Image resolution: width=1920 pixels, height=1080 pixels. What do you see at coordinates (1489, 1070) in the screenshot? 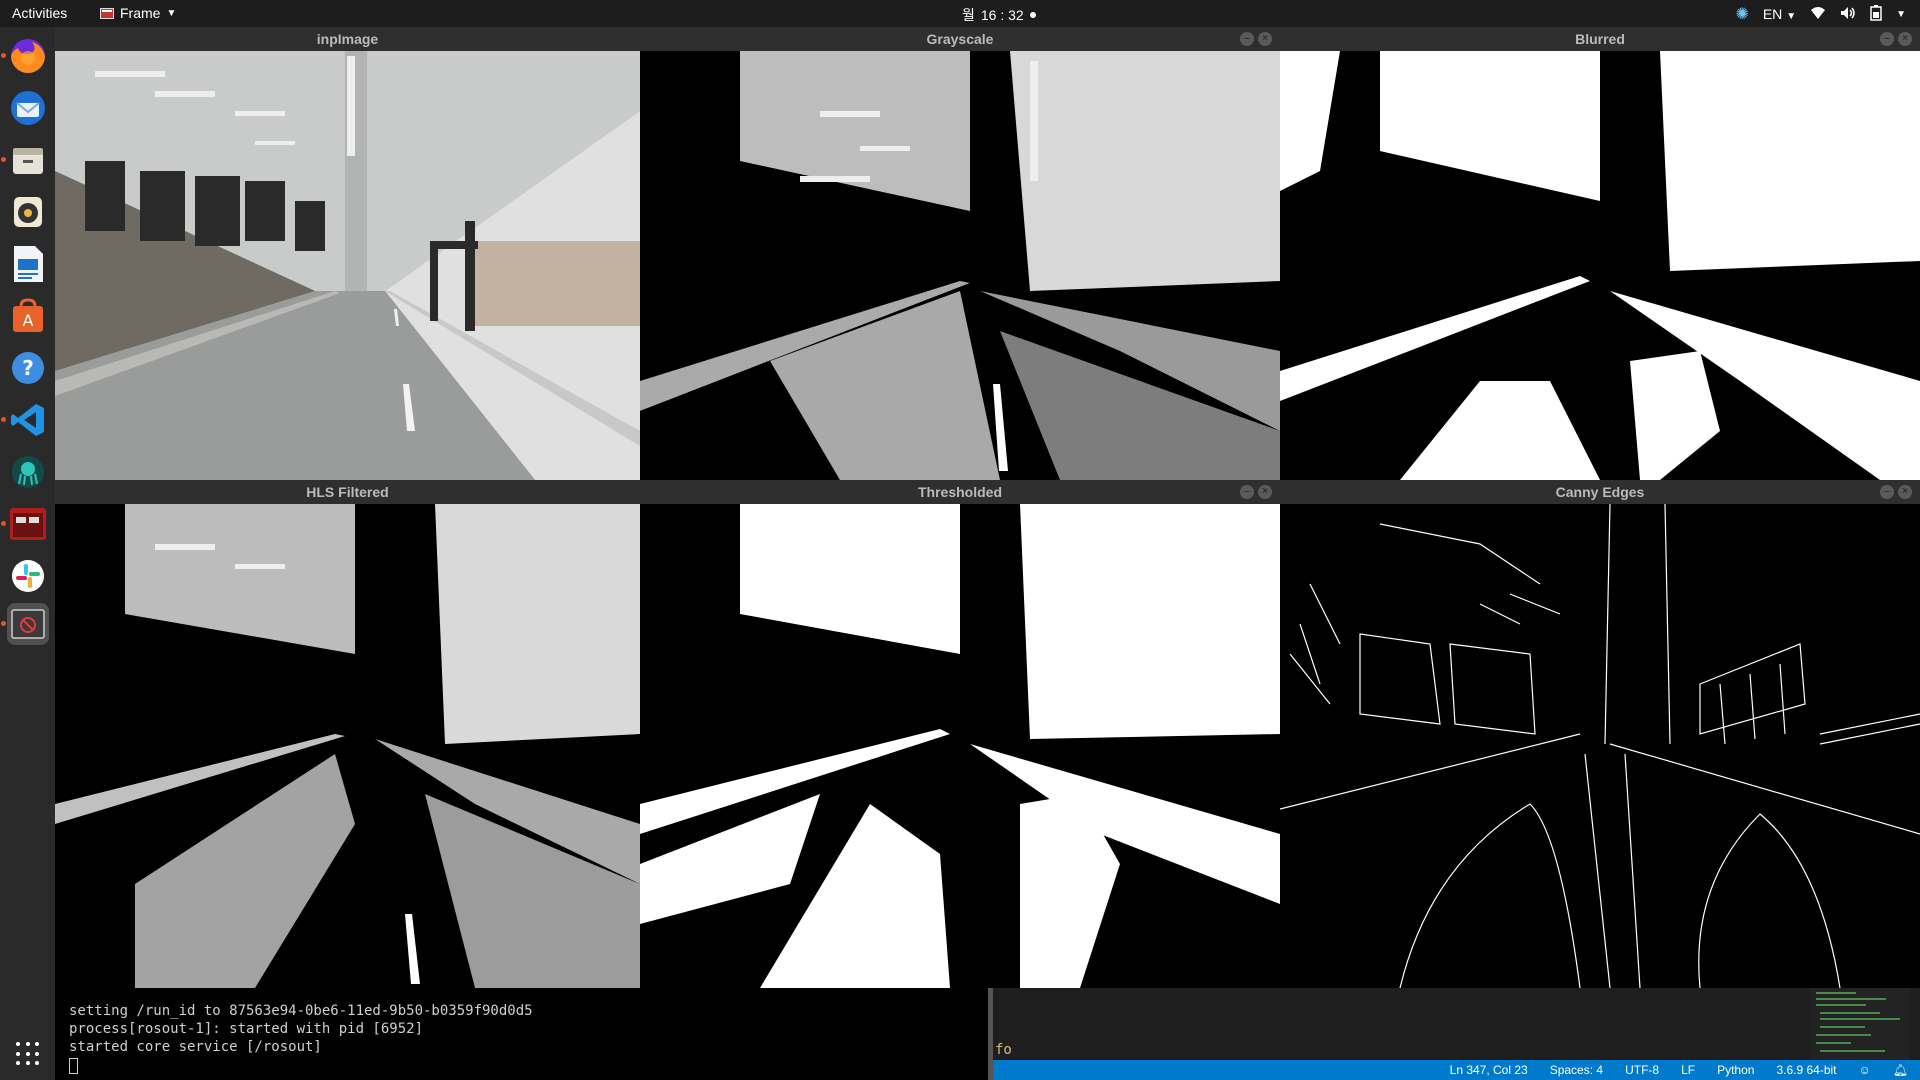
I see `cursor-position: Ln 347, Col 23` at bounding box center [1489, 1070].